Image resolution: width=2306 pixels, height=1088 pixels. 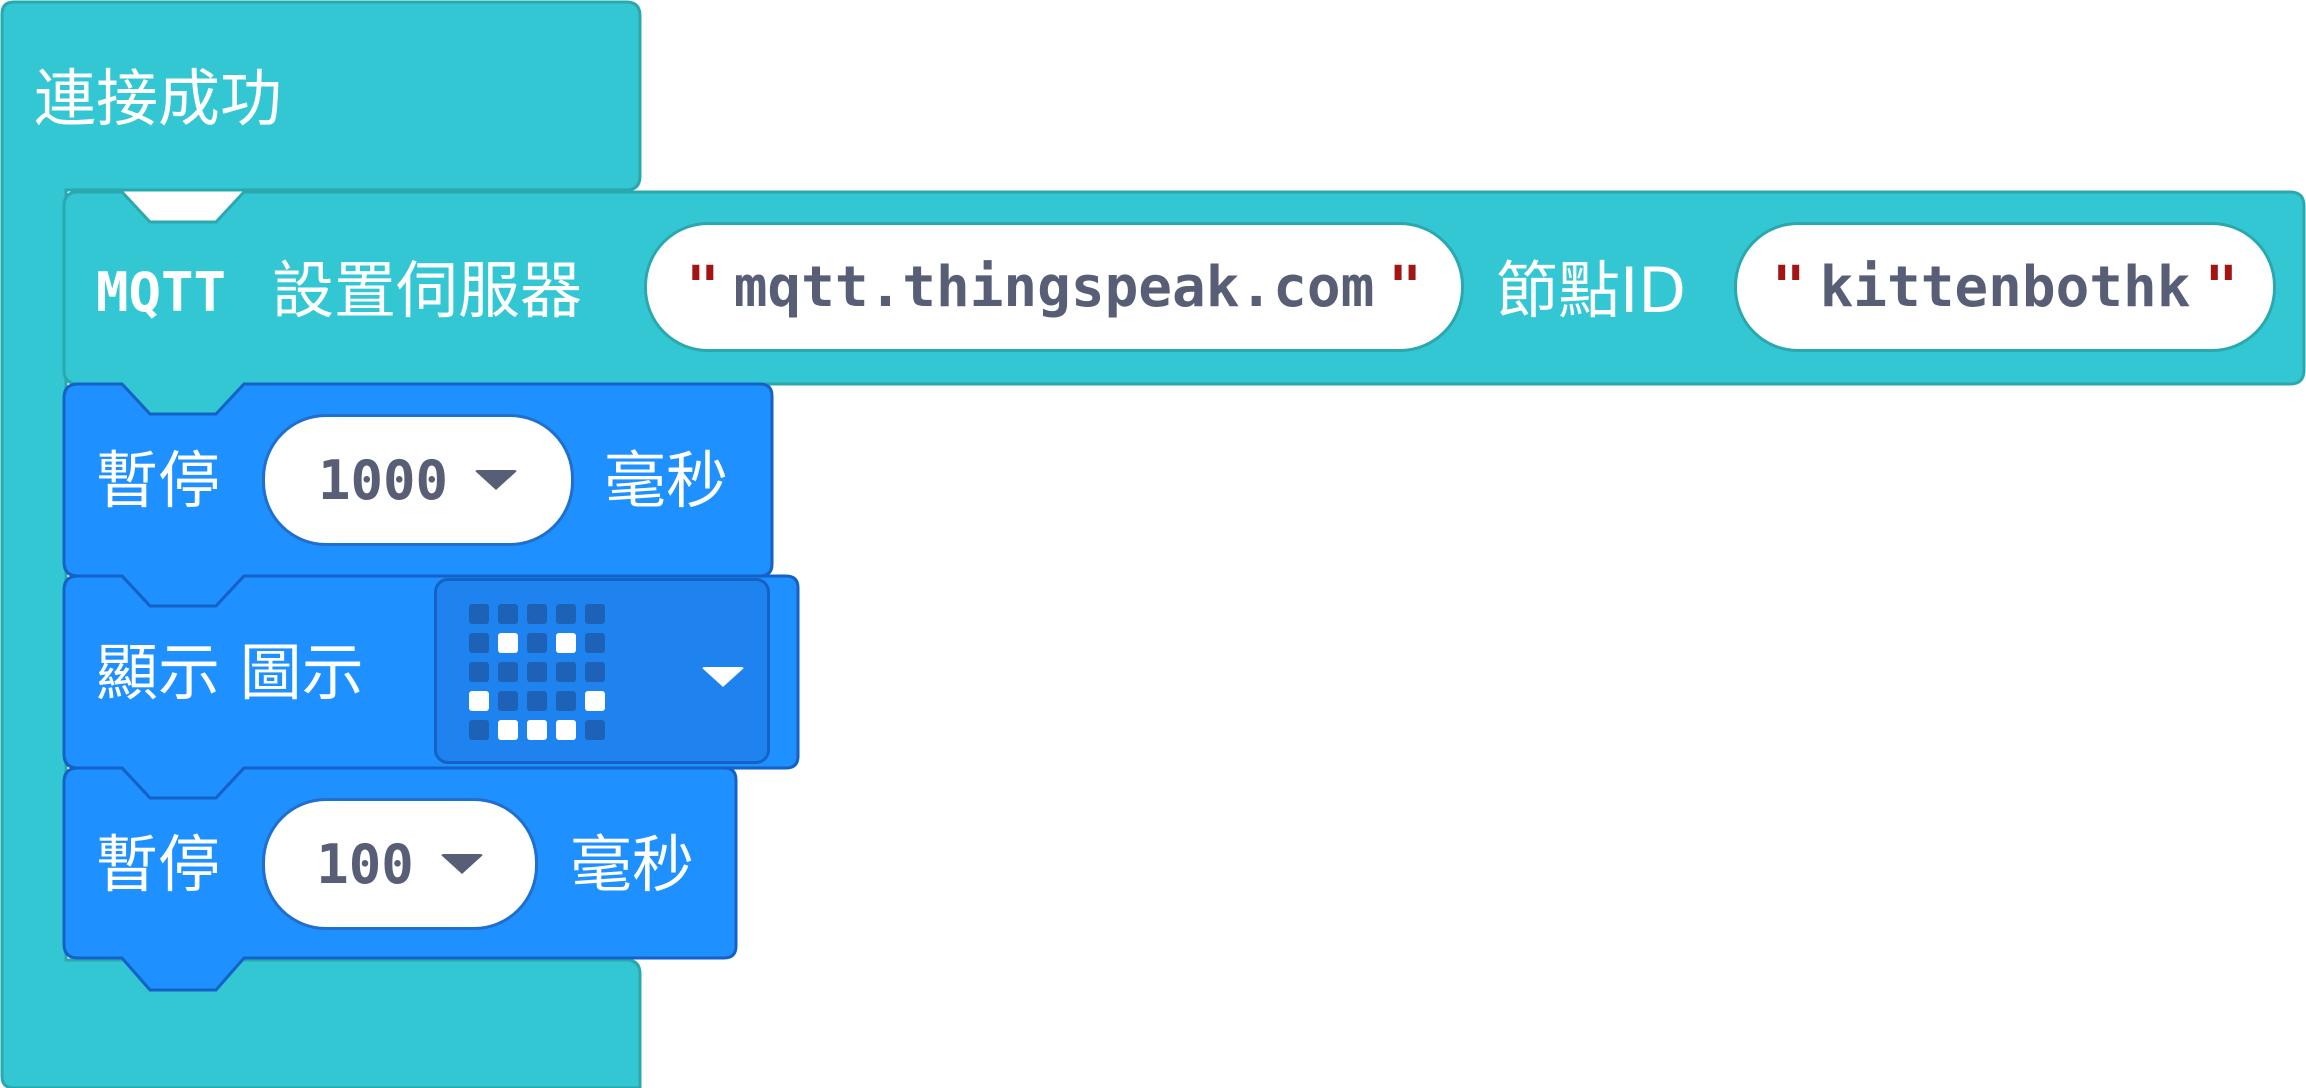 I want to click on server-input: " mqtt.thingspeak.com ", so click(x=1054, y=287).